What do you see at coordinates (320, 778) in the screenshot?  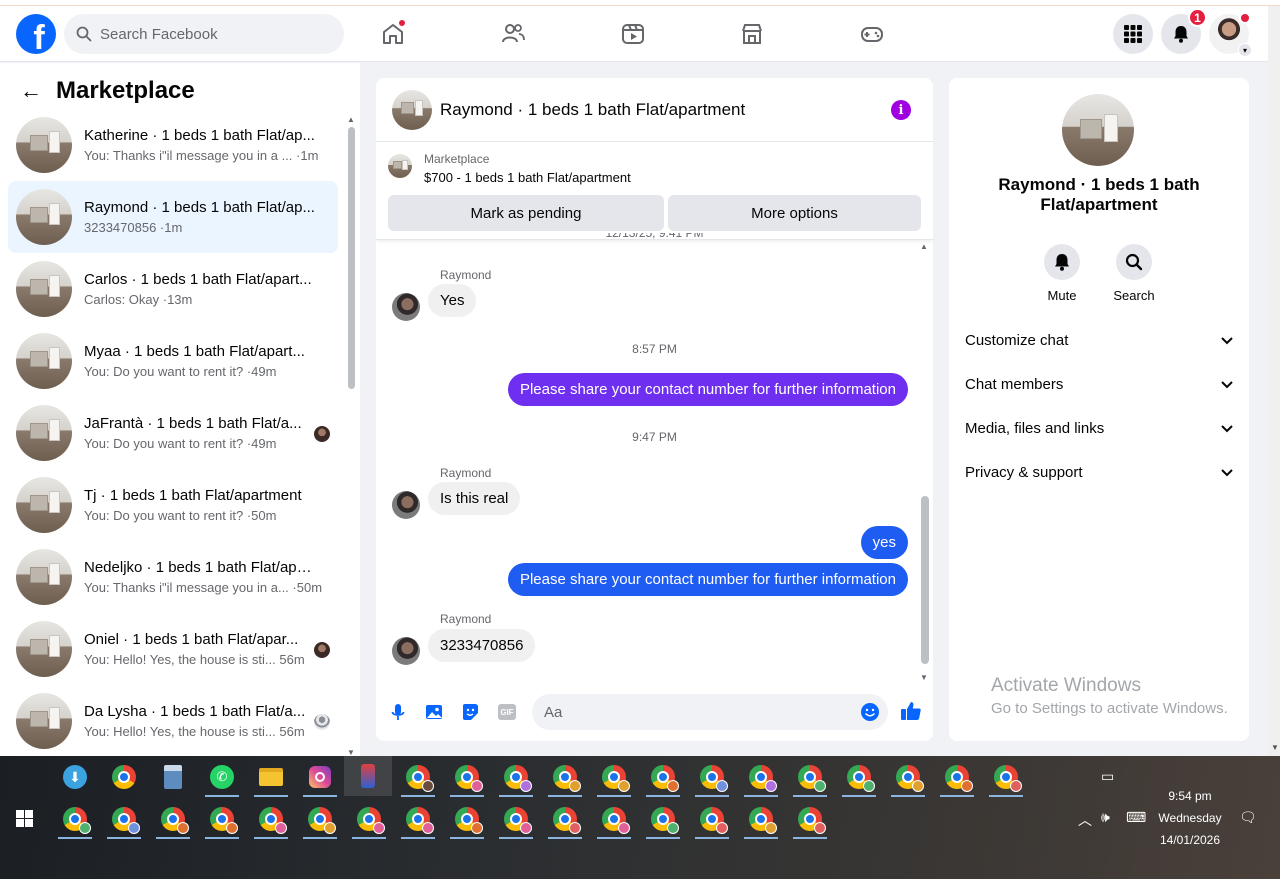 I see `taskbar-instagram` at bounding box center [320, 778].